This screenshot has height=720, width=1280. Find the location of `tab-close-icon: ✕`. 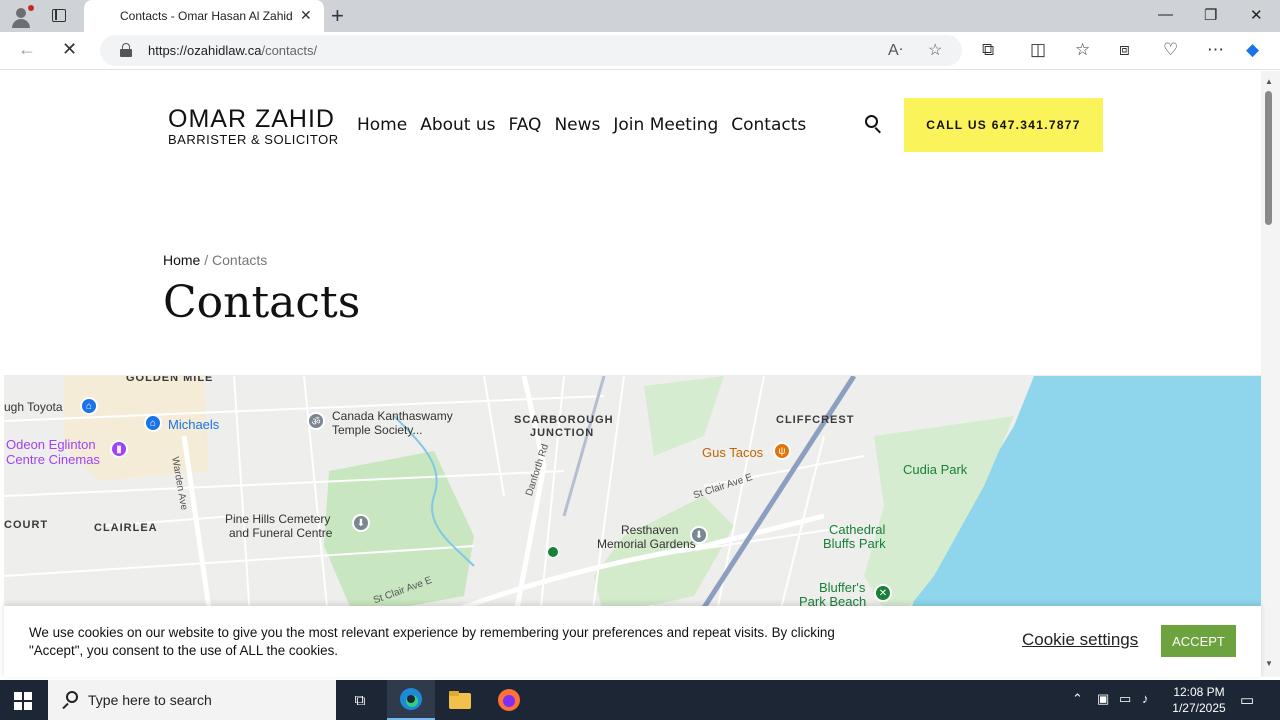

tab-close-icon: ✕ is located at coordinates (306, 15).